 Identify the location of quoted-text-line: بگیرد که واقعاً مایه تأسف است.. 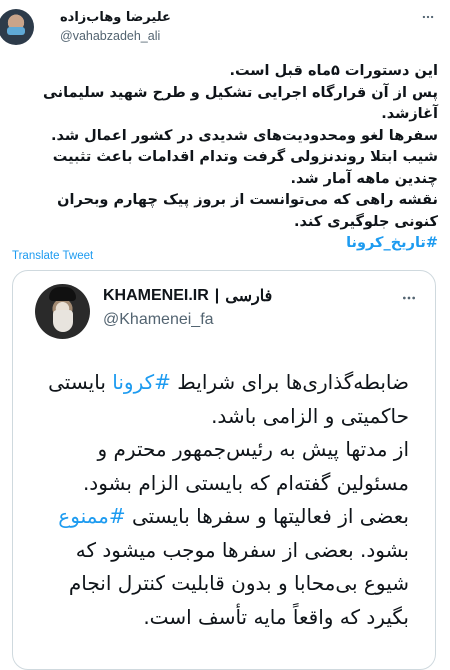
(219, 618).